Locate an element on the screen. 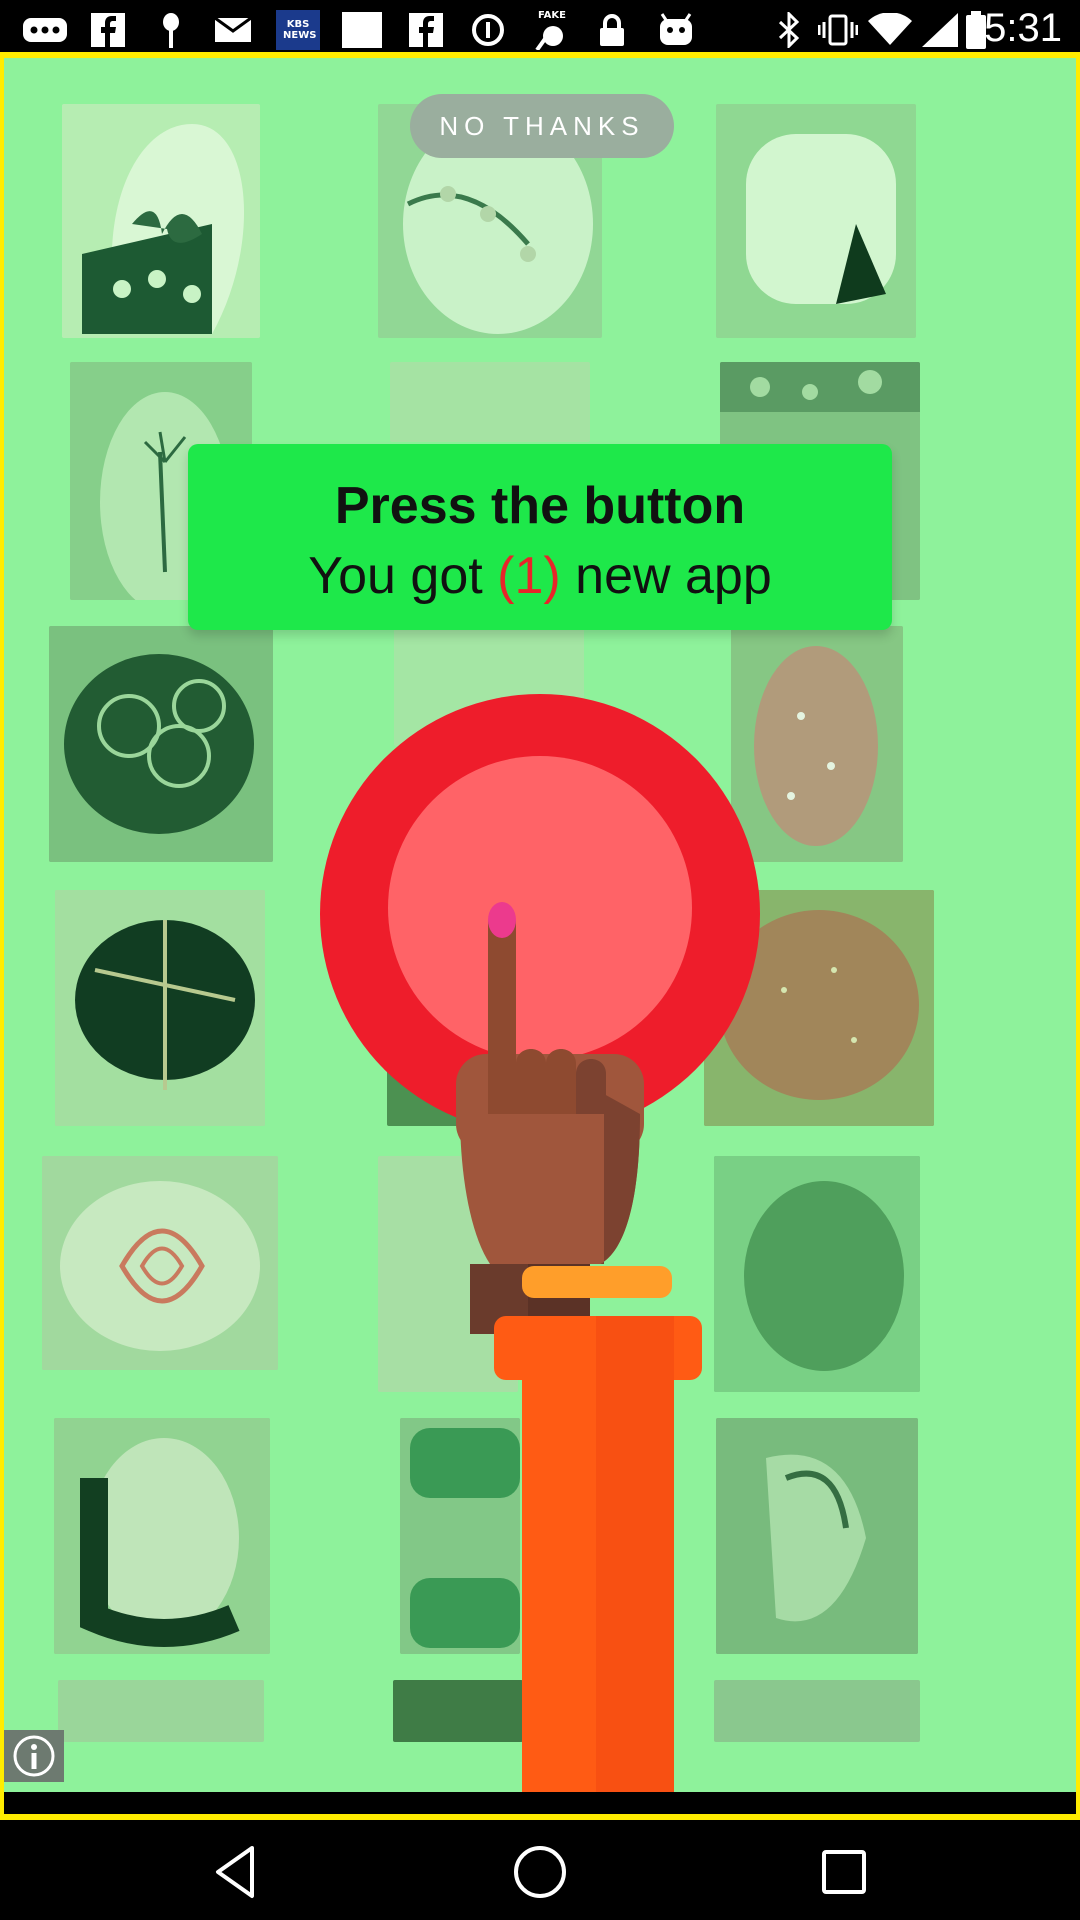  vibrate-icon is located at coordinates (838, 30).